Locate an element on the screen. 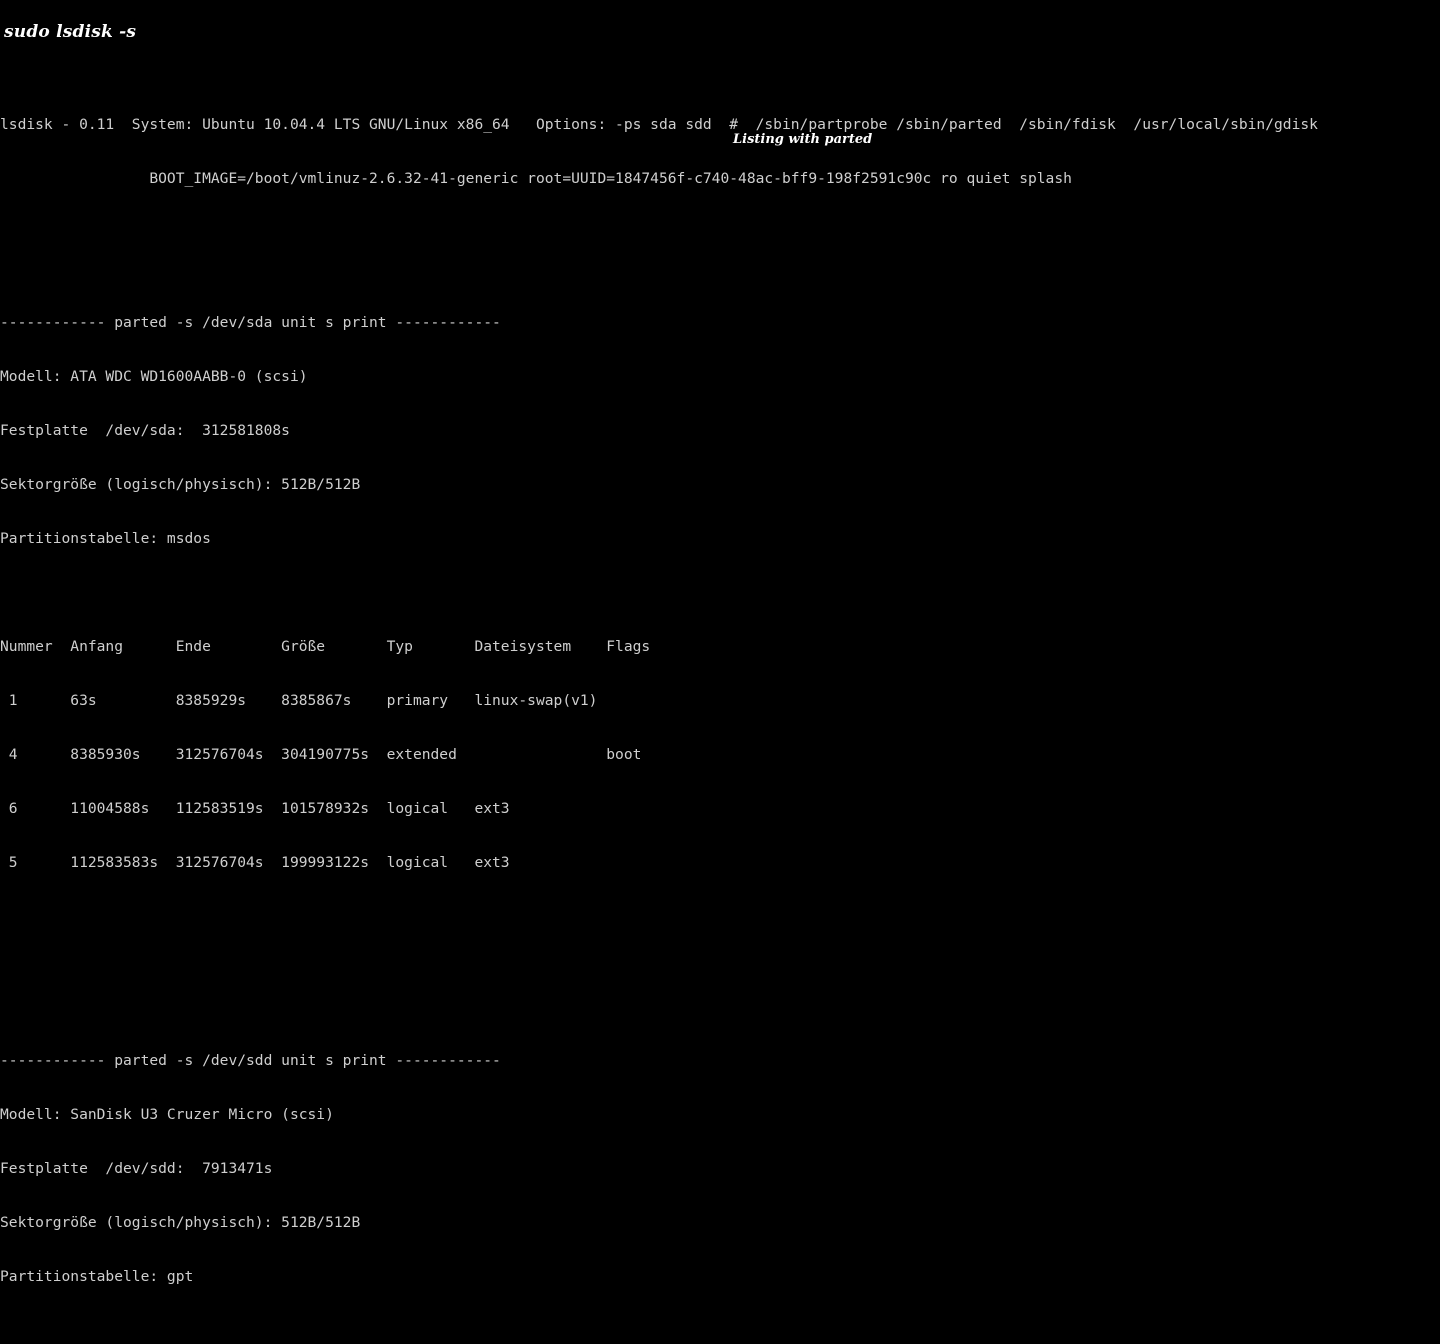 This screenshot has width=1440, height=1344. command-title: sudo lsdisk -s is located at coordinates (70, 32).